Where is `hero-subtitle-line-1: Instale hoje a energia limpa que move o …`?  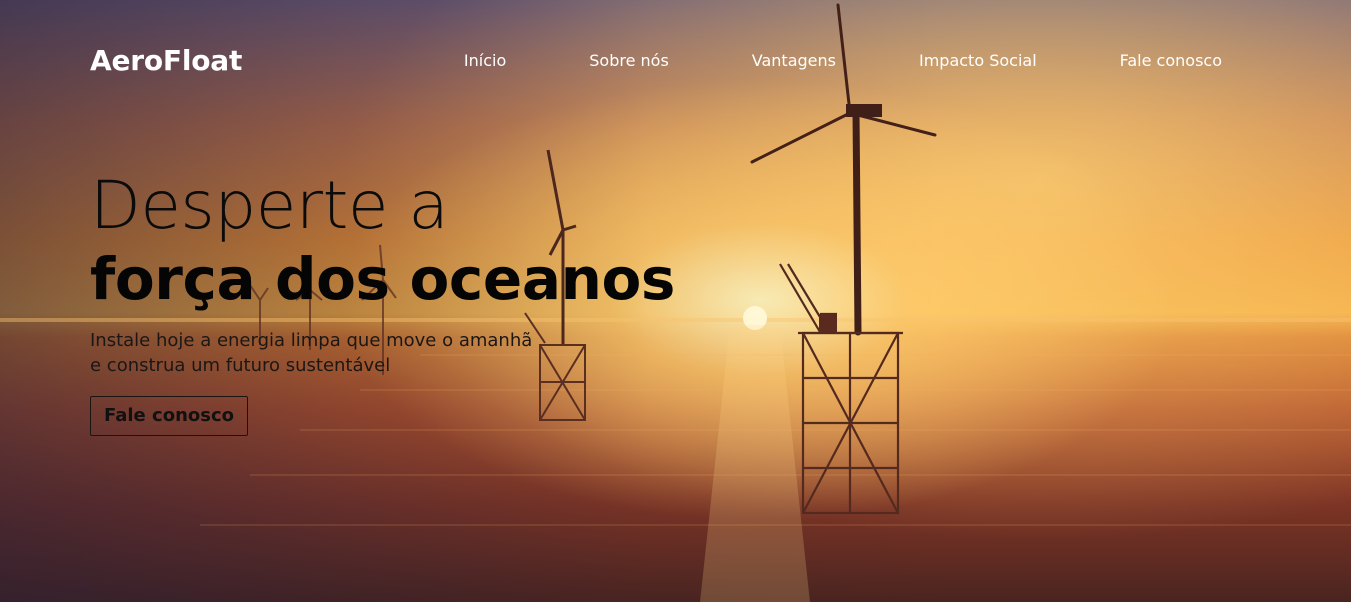 hero-subtitle-line-1: Instale hoje a energia limpa que move o … is located at coordinates (311, 340).